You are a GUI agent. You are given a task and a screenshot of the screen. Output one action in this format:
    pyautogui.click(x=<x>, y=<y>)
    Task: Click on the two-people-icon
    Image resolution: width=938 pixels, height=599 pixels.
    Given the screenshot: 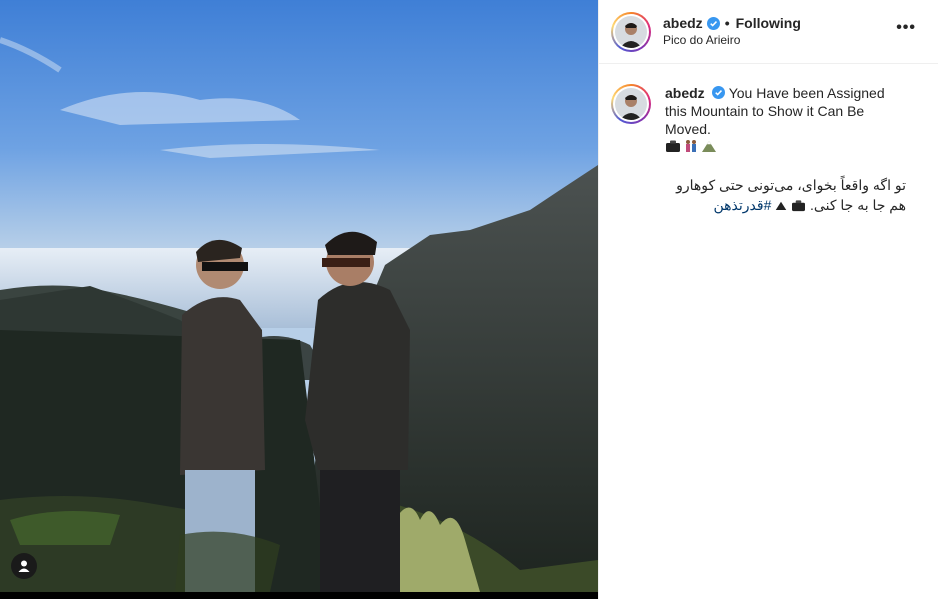 What is the action you would take?
    pyautogui.click(x=691, y=146)
    